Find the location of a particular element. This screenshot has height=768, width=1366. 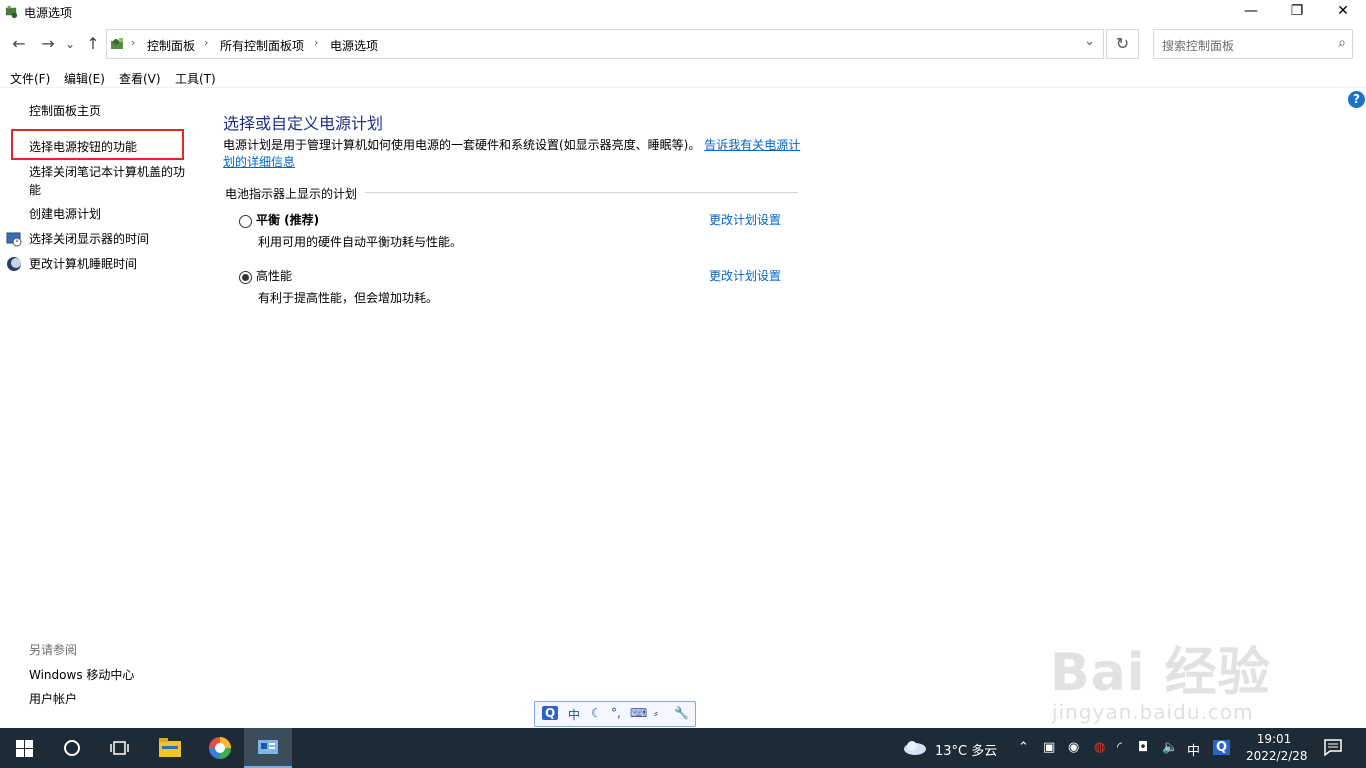

plan-balanced-desc: 利用可用的硬件自动平衡功耗与性能。 is located at coordinates (360, 242).